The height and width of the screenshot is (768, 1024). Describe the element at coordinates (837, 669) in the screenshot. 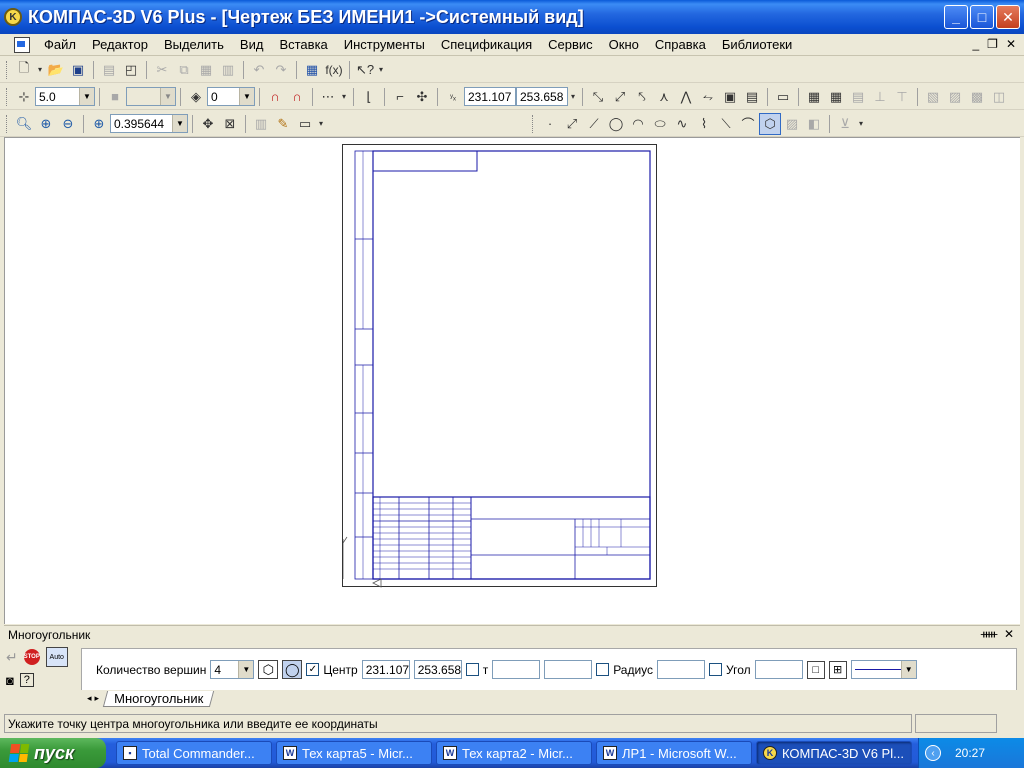

I see `axis-option-icon: ⊞` at that location.